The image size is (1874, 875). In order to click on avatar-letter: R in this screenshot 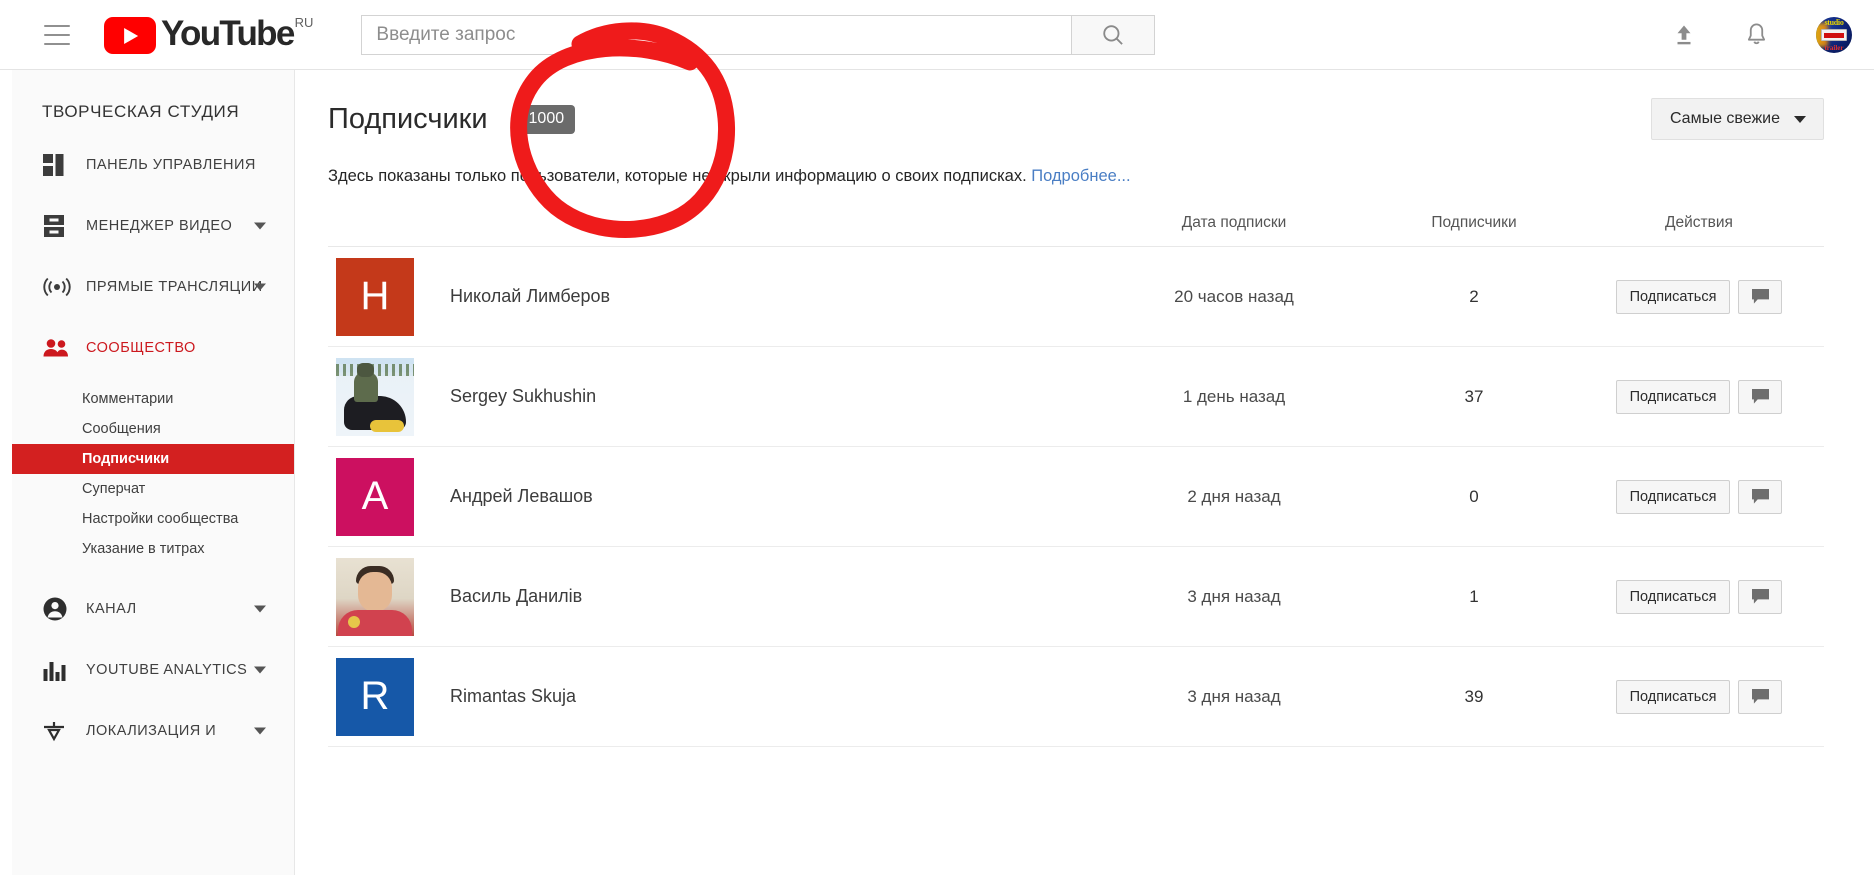, I will do `click(375, 696)`.